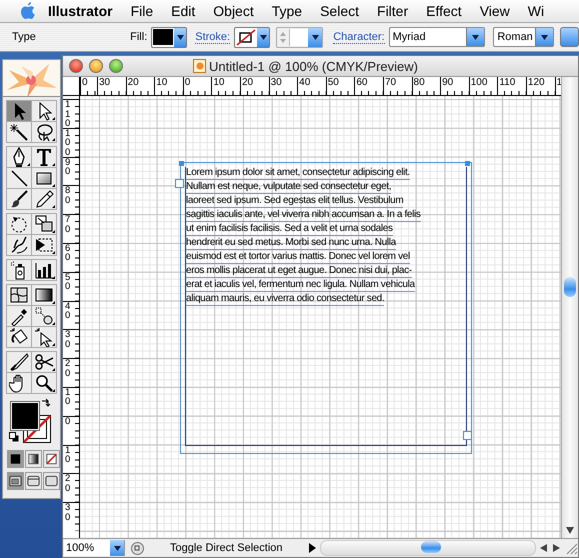 The image size is (579, 558). What do you see at coordinates (312, 548) in the screenshot?
I see `menu-arrow-icon` at bounding box center [312, 548].